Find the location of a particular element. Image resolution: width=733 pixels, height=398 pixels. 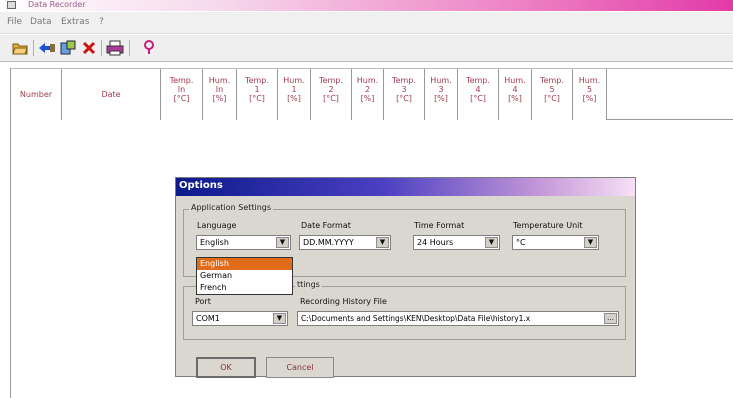

application-settings-label: Application Settings is located at coordinates (231, 207).